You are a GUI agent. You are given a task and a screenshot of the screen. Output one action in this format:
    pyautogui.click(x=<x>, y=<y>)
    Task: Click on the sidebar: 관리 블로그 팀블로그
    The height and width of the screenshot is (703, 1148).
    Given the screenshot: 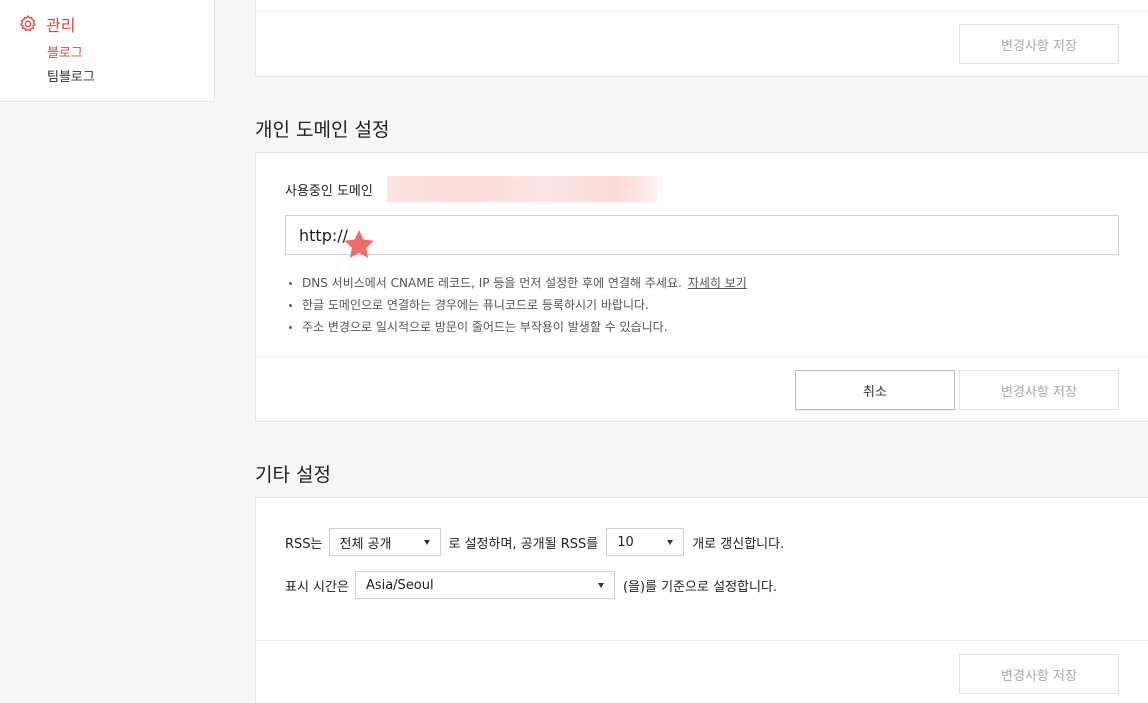 What is the action you would take?
    pyautogui.click(x=107, y=51)
    